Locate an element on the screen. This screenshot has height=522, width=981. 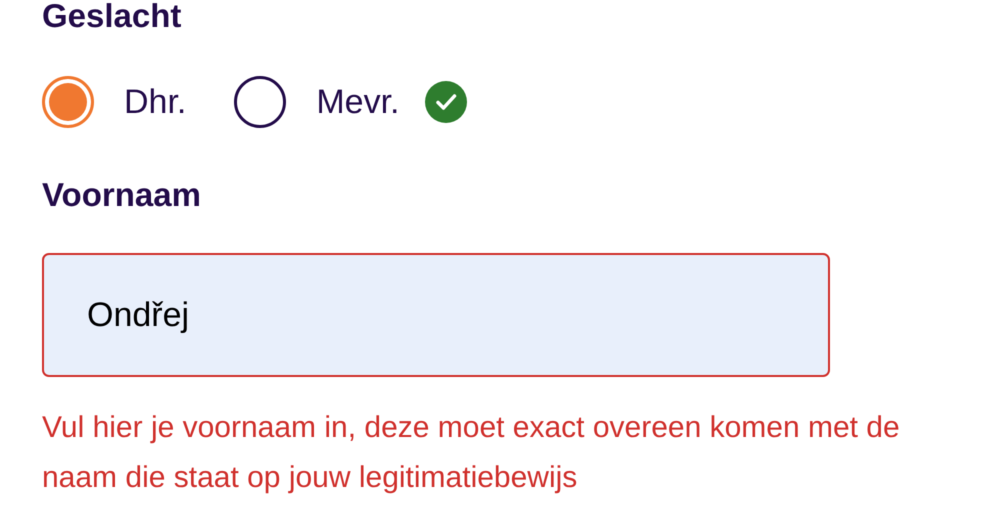
radio-option: Mevr. is located at coordinates (317, 102).